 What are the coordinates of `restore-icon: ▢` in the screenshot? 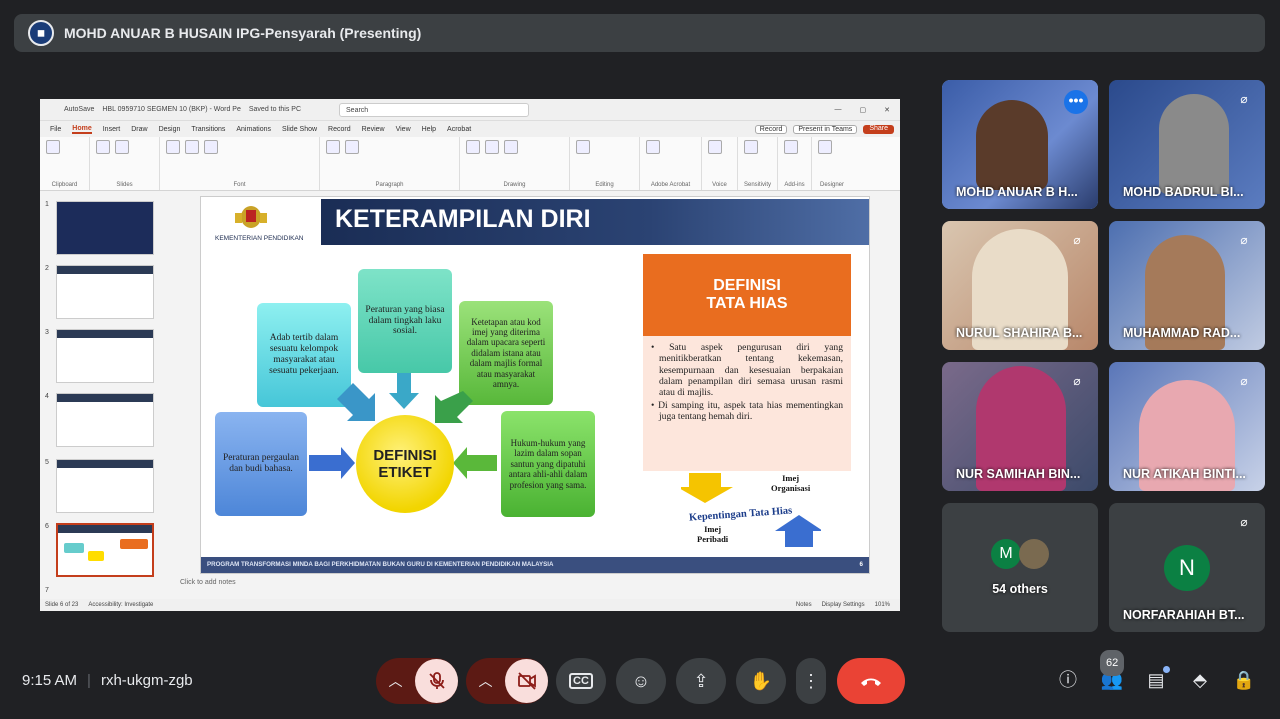 It's located at (863, 110).